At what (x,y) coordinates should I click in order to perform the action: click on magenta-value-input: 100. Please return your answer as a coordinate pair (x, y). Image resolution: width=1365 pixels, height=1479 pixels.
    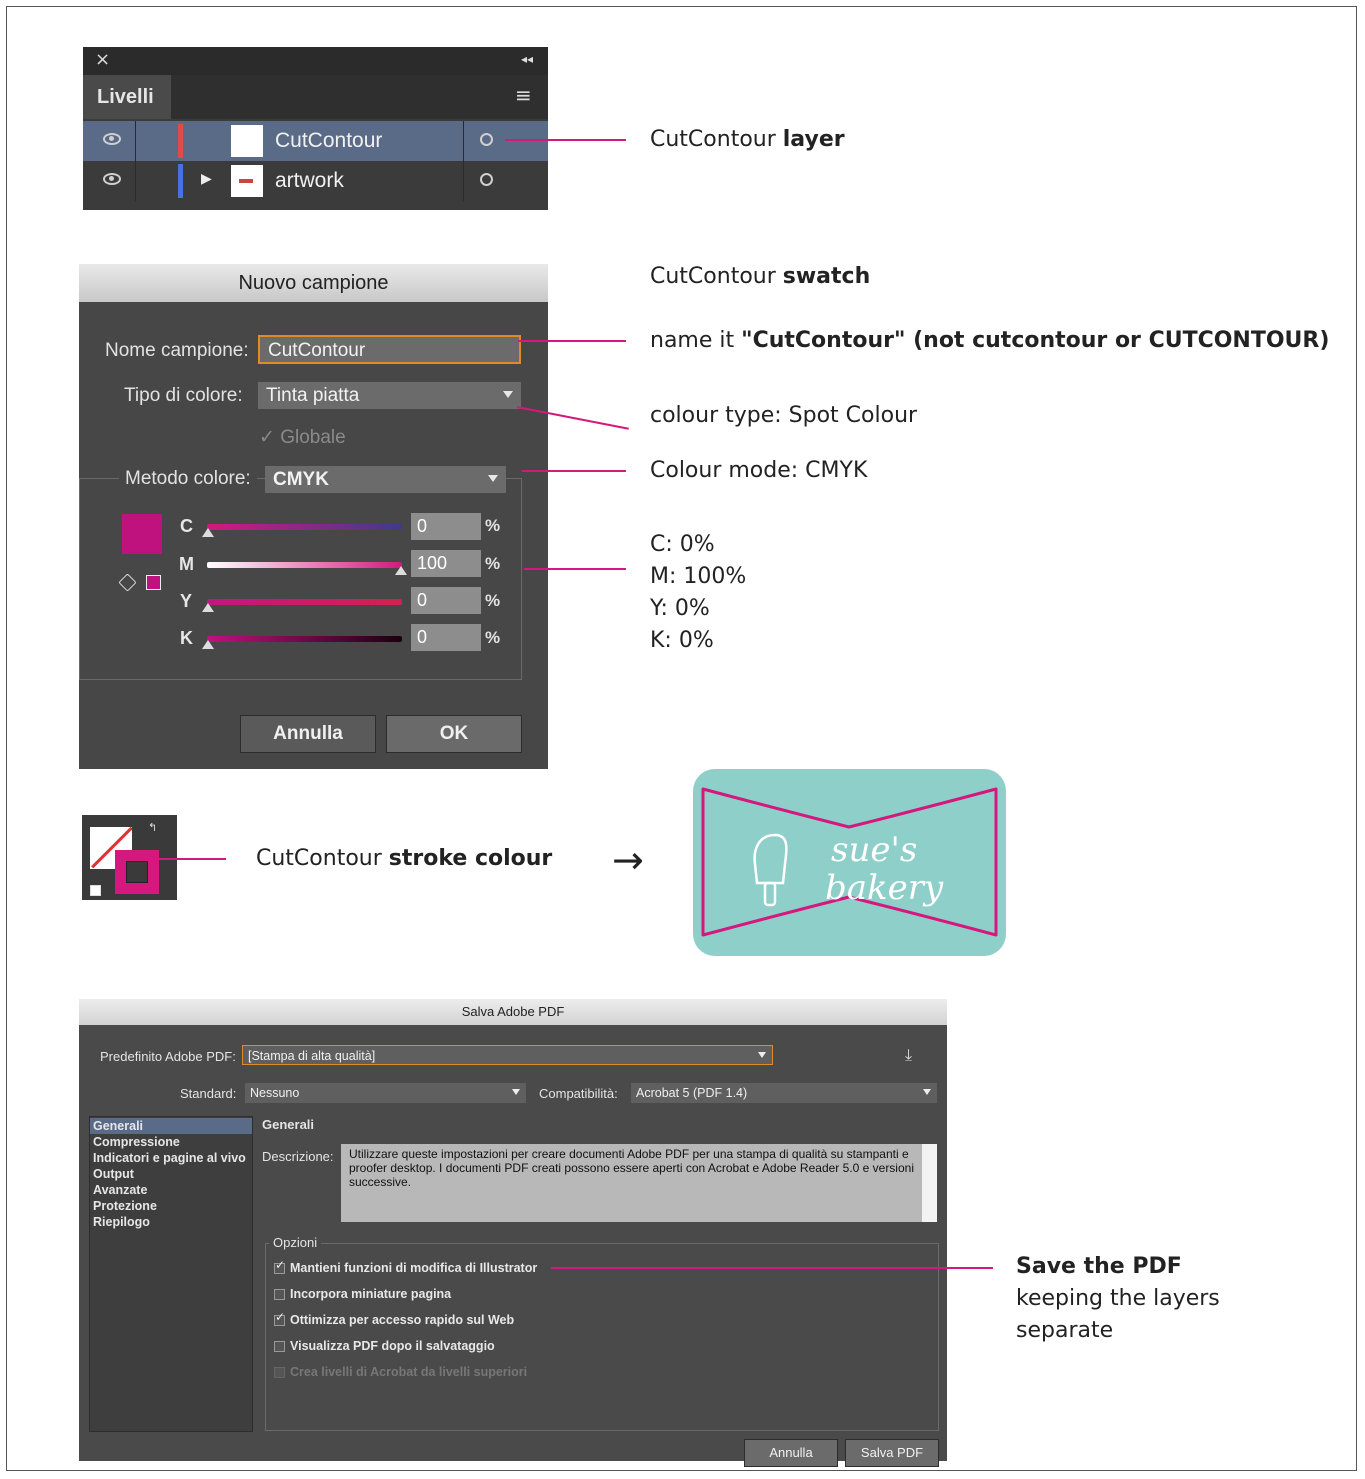
    Looking at the image, I should click on (446, 563).